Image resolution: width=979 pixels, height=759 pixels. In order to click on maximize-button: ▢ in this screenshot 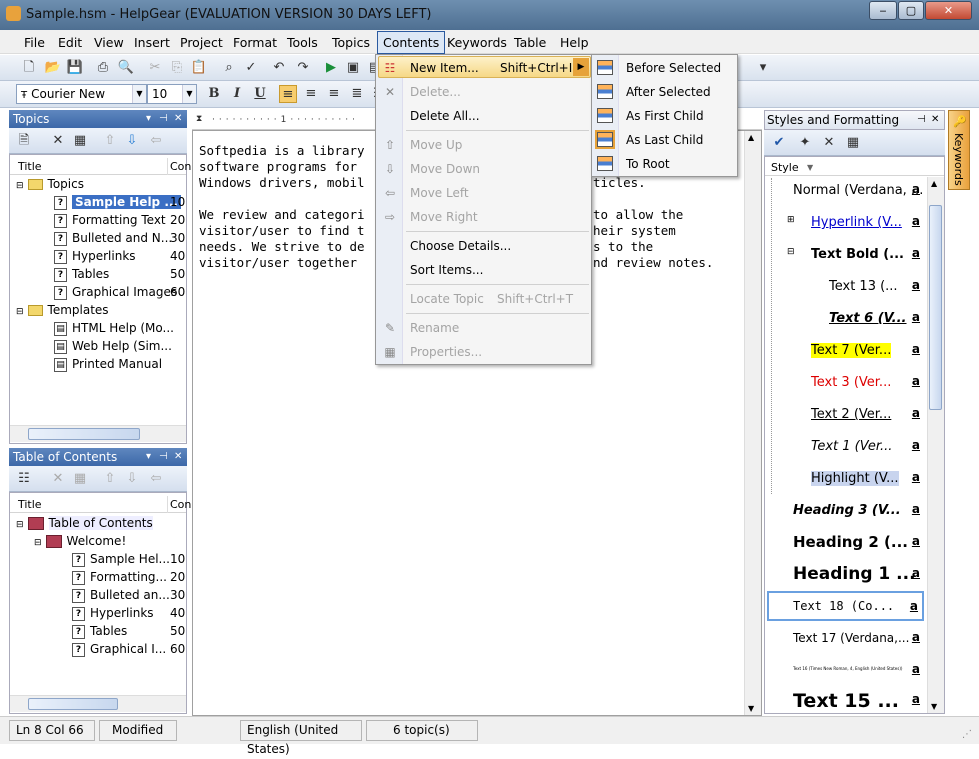, I will do `click(911, 10)`.